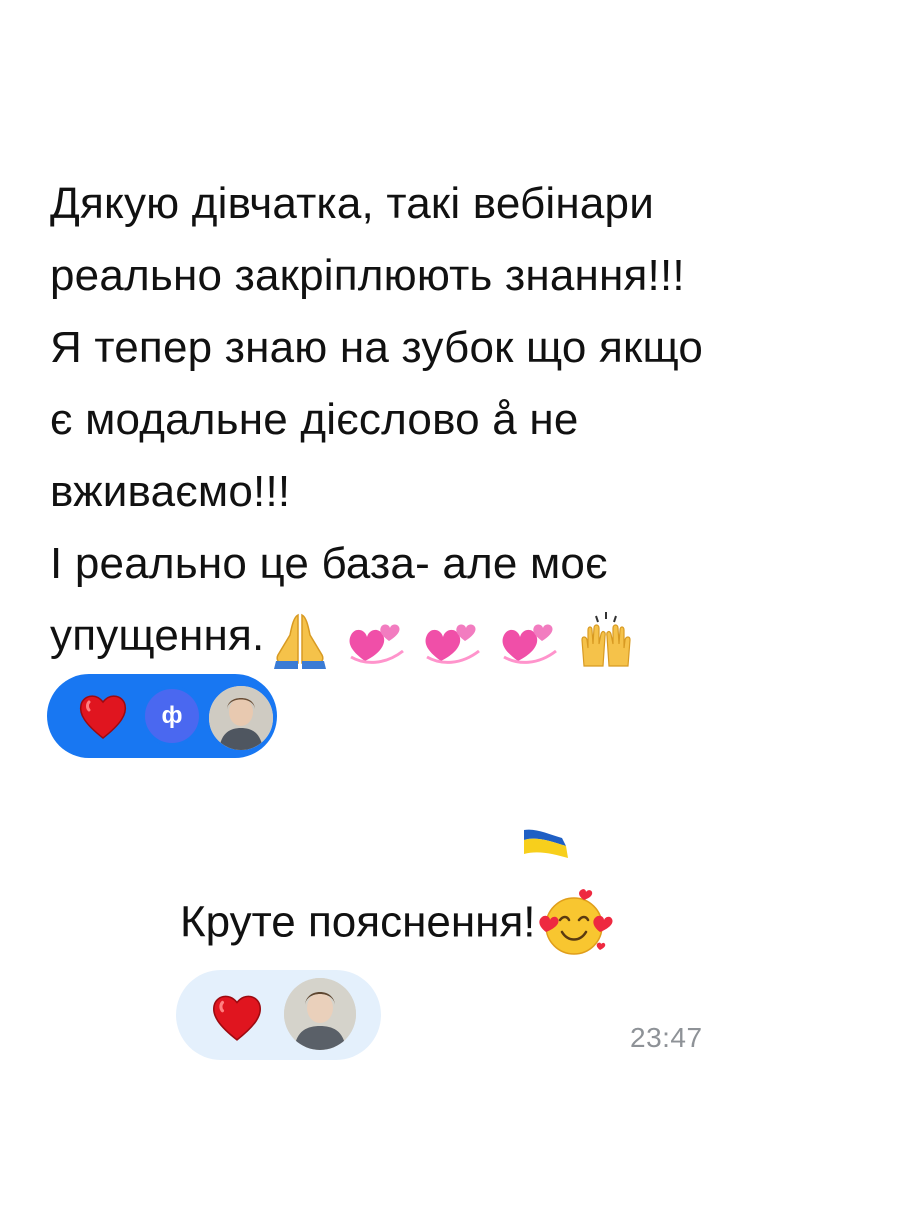  Describe the element at coordinates (377, 347) in the screenshot. I see `message-line: Я тепер знаю на зубок що якщо` at that location.